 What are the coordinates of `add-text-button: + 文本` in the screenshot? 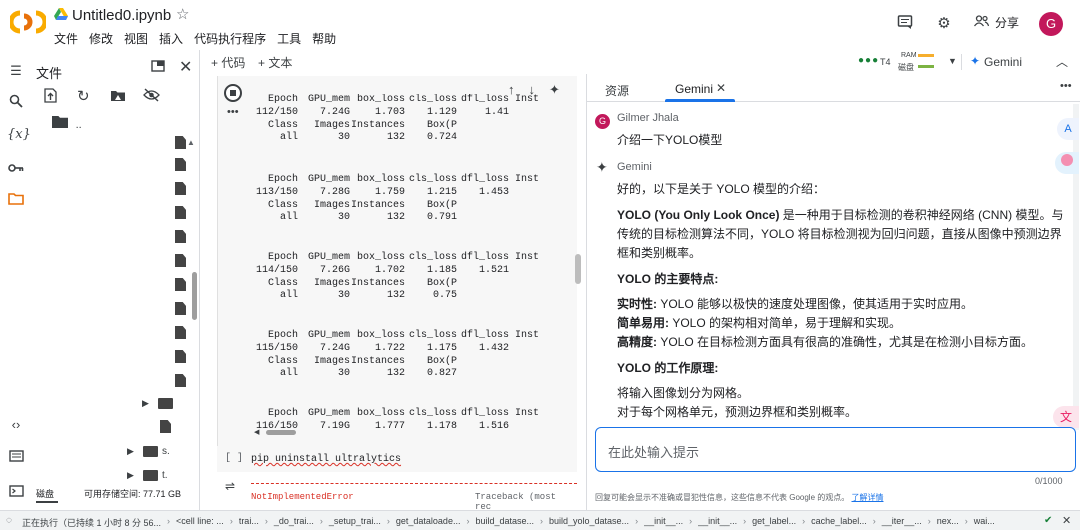 It's located at (275, 62).